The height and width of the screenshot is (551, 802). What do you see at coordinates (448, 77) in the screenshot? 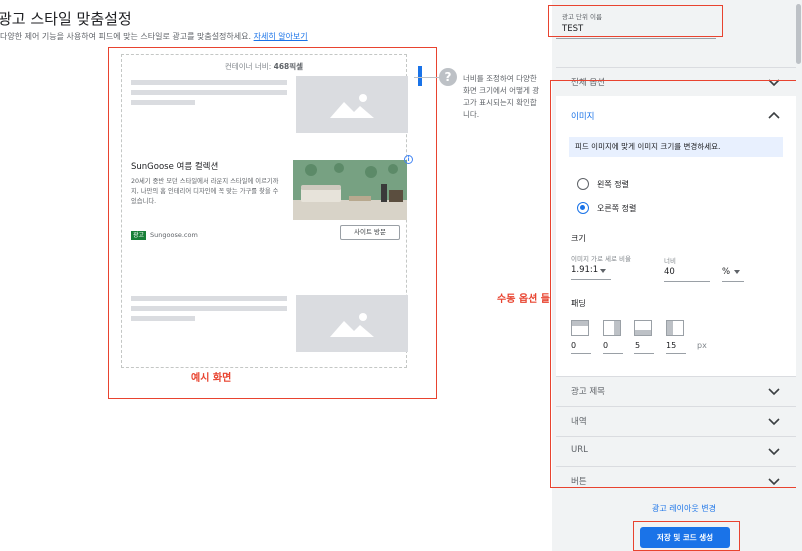
I see `help-icon: ?` at bounding box center [448, 77].